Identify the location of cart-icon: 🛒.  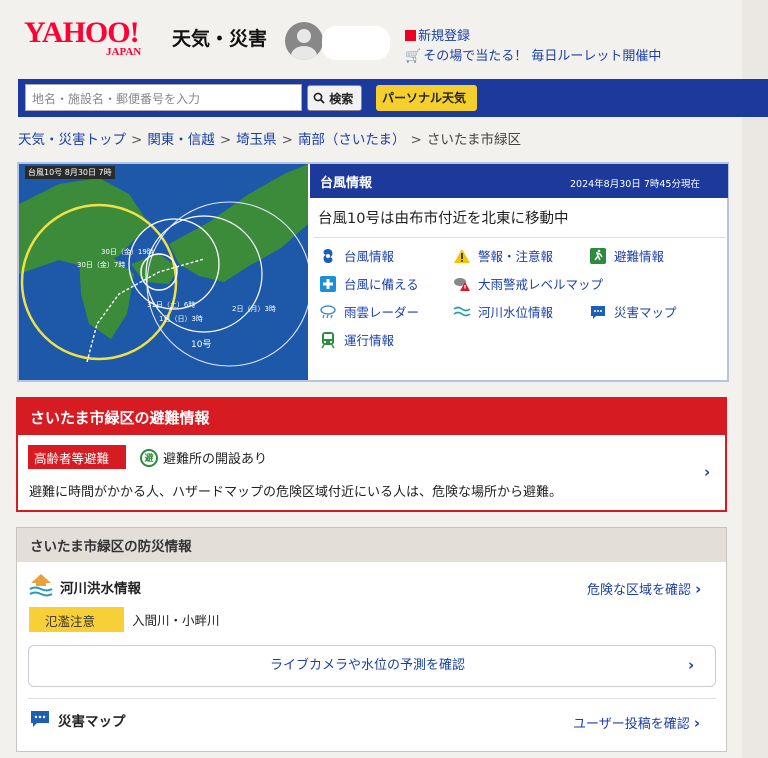
(413, 56).